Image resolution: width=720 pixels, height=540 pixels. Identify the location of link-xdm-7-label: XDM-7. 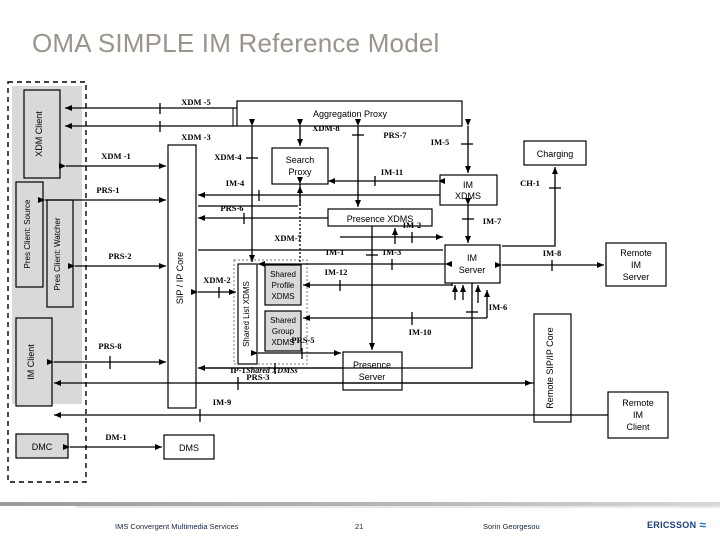
(288, 238).